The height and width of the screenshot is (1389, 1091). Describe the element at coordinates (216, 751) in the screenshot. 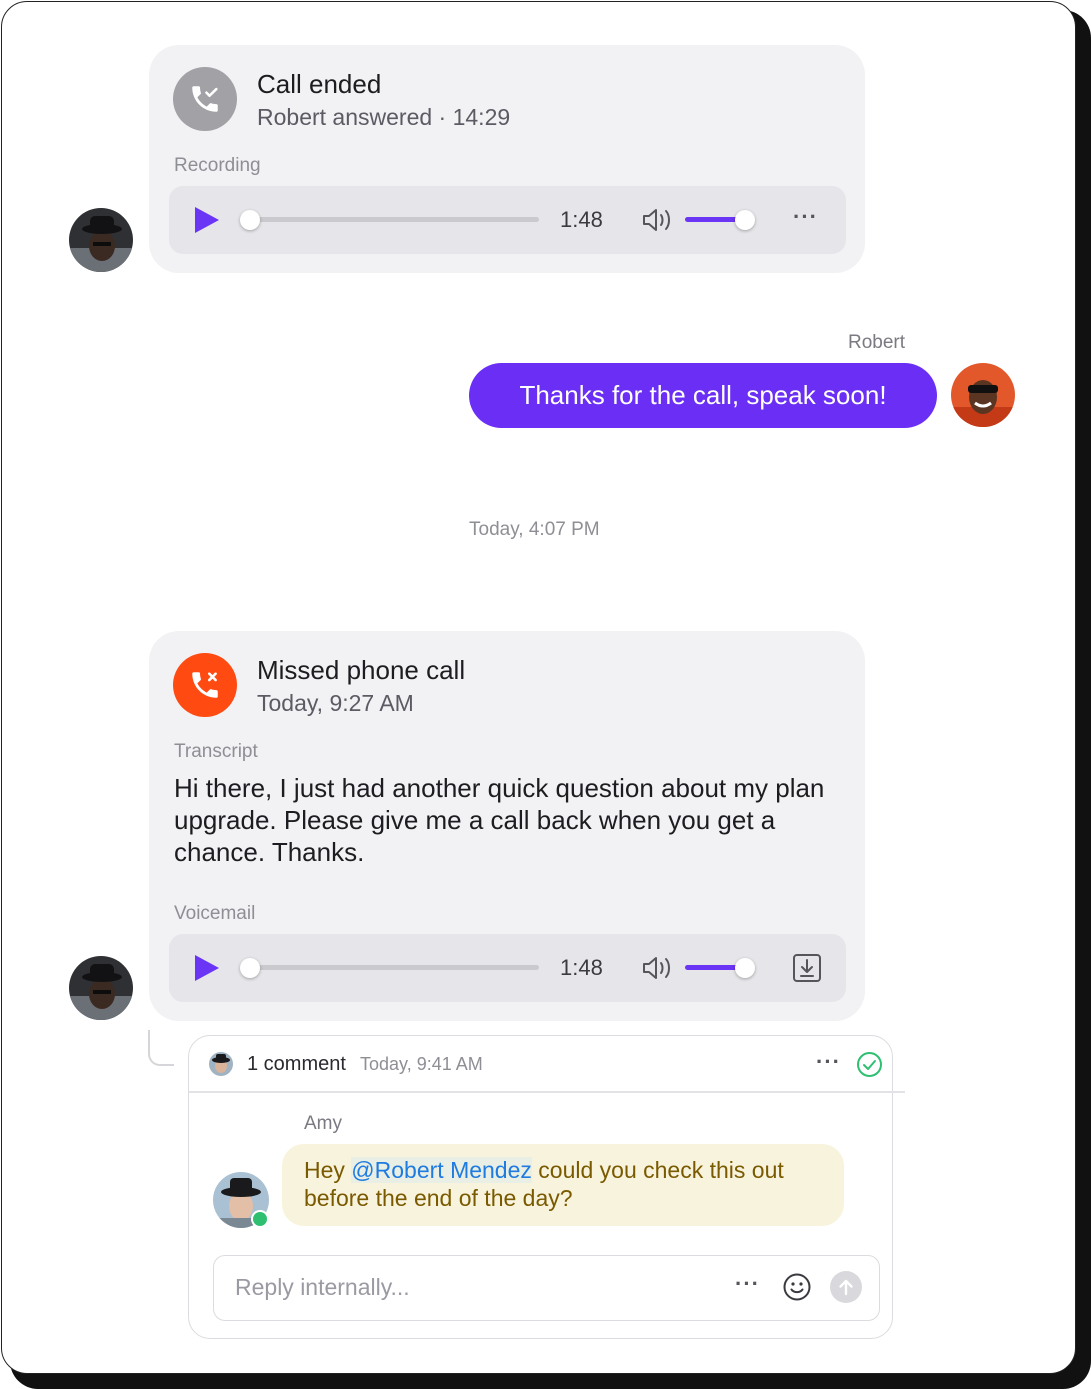

I see `transcript-label: Transcript` at that location.